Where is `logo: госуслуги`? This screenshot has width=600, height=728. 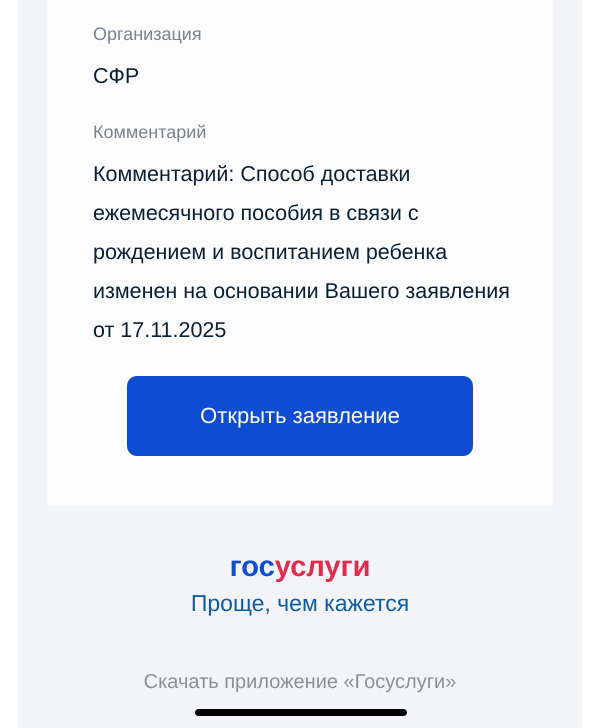
logo: госуслуги is located at coordinates (300, 567).